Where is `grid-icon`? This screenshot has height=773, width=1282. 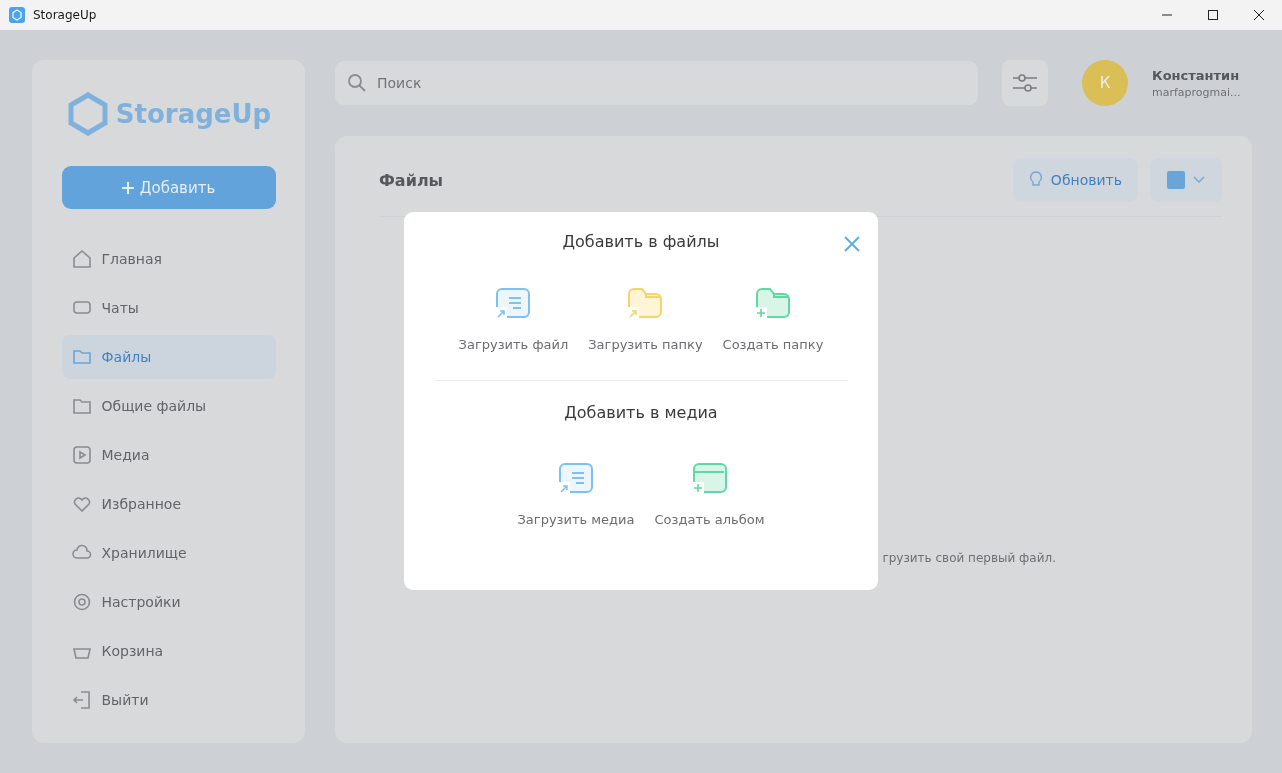 grid-icon is located at coordinates (1176, 180).